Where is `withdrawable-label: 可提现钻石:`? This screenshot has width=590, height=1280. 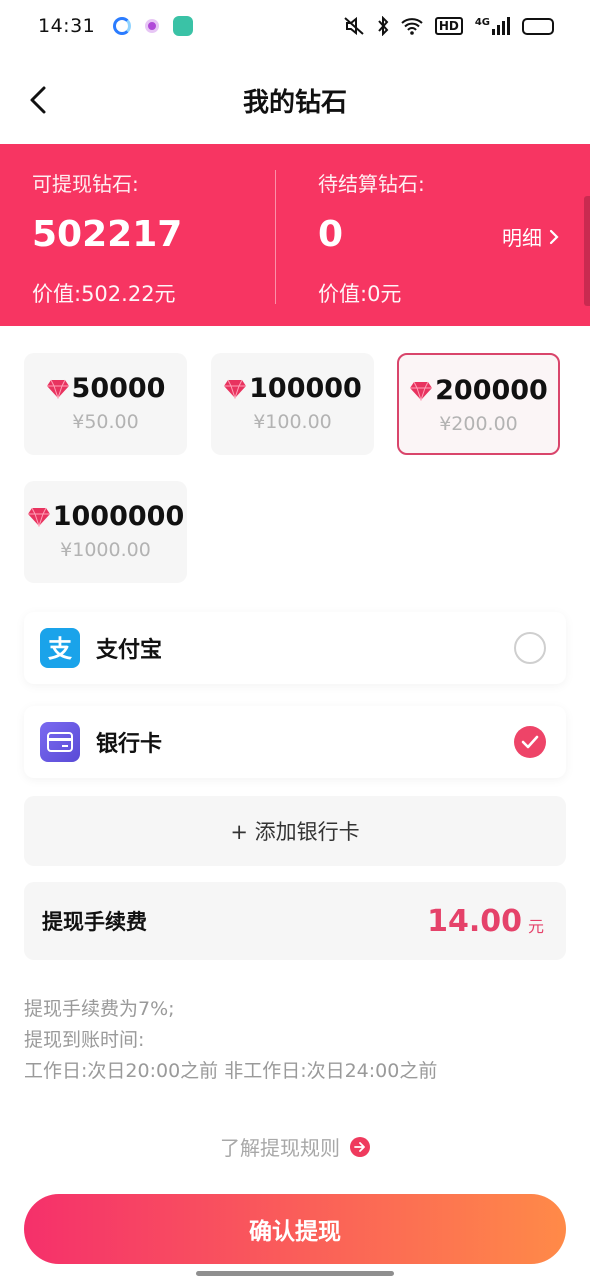 withdrawable-label: 可提现钻石: is located at coordinates (85, 184).